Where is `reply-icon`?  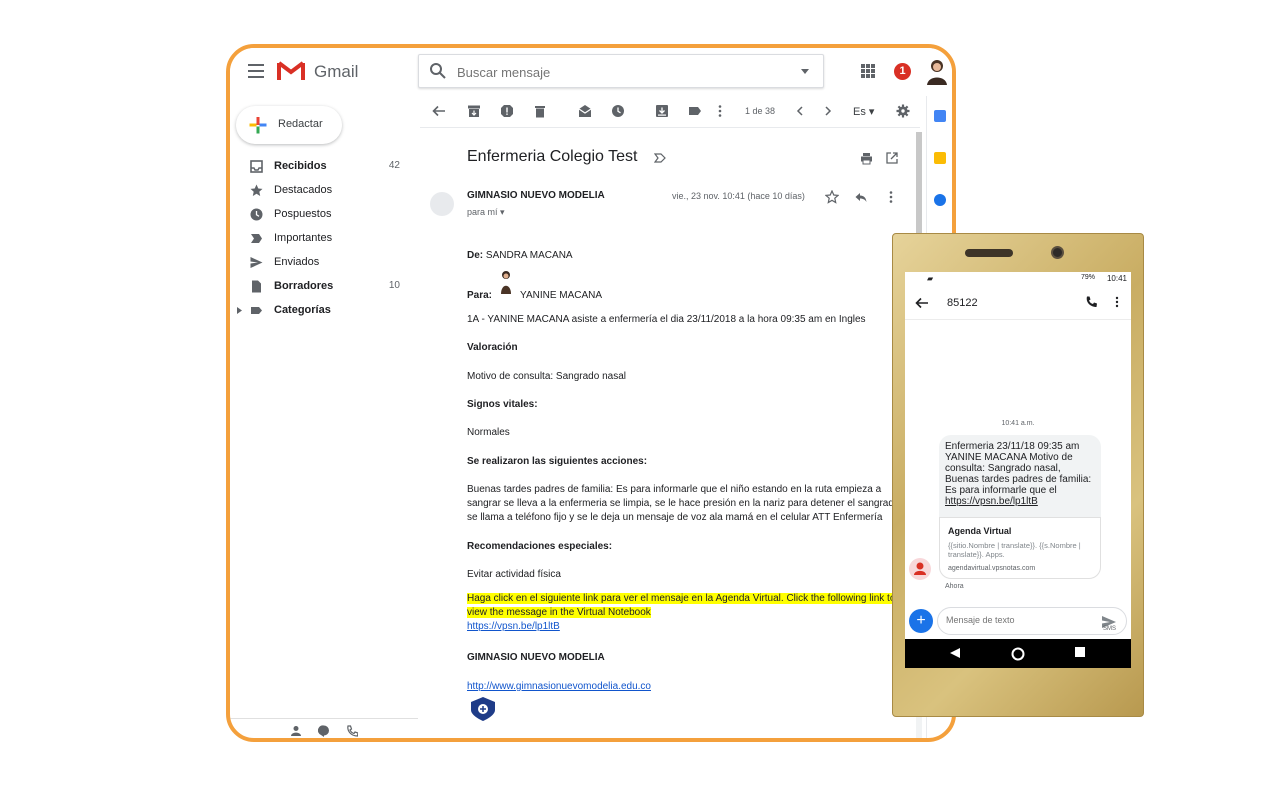 reply-icon is located at coordinates (861, 197).